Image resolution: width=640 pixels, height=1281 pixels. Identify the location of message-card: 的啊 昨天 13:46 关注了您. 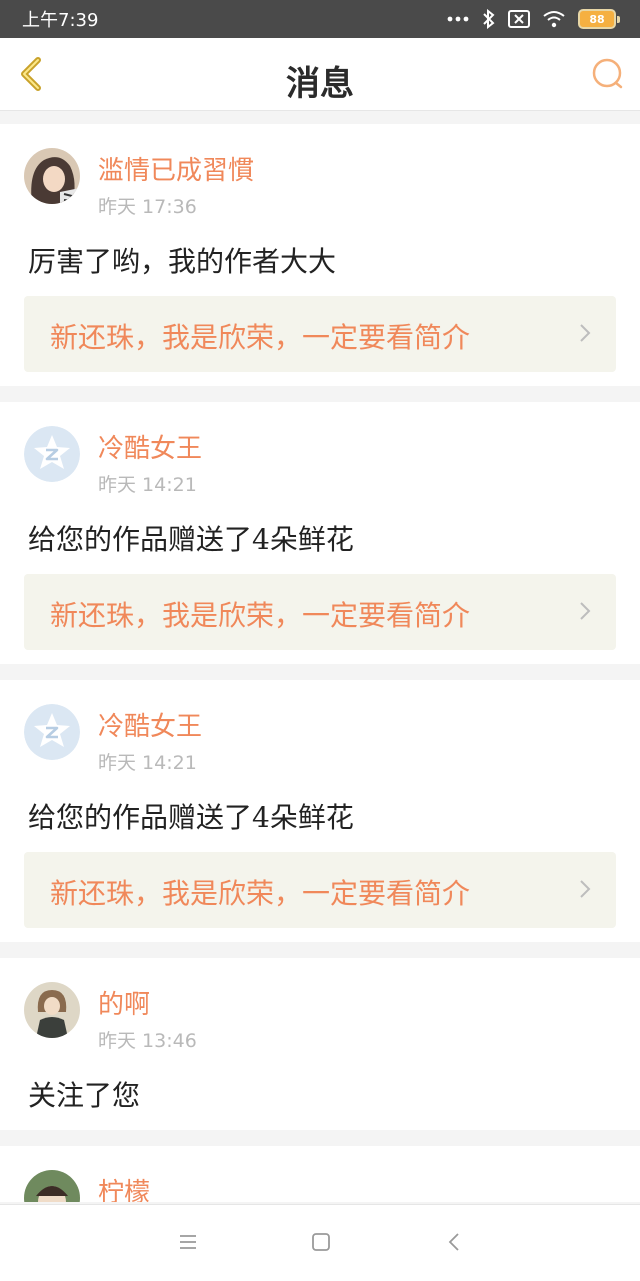
(320, 1044).